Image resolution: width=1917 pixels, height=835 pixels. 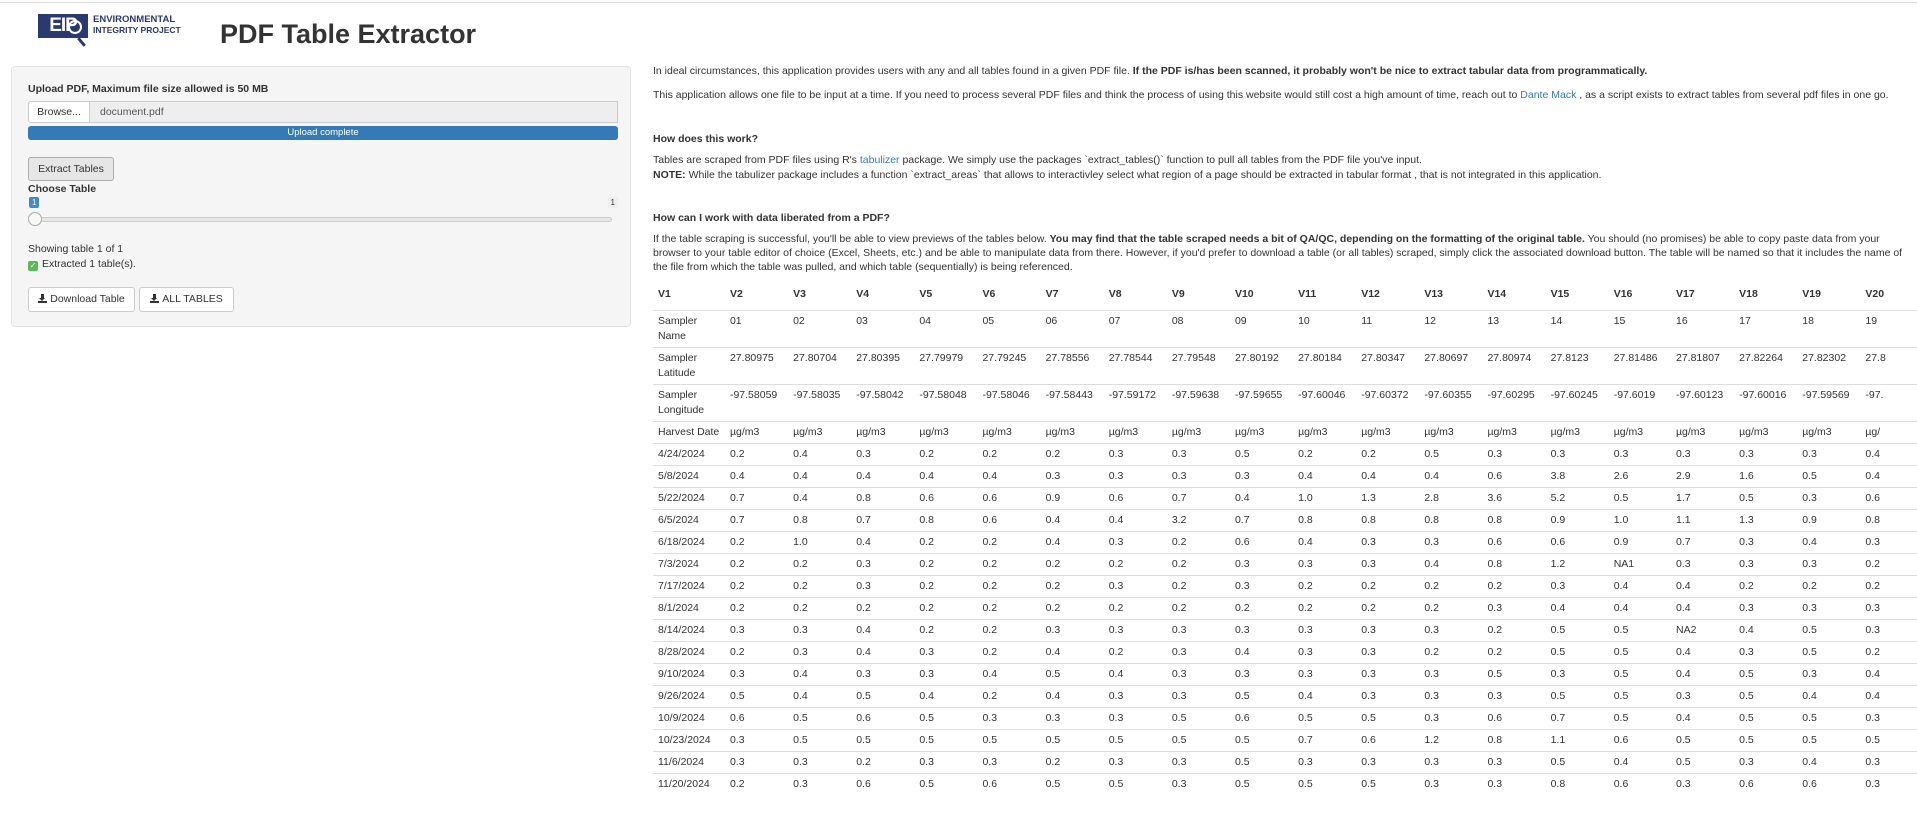 I want to click on table-slider: 1 1, so click(x=323, y=215).